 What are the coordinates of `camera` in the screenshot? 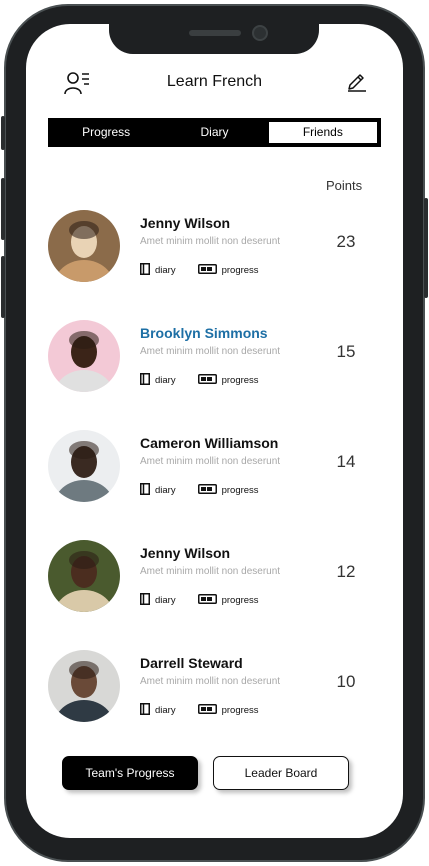 It's located at (260, 33).